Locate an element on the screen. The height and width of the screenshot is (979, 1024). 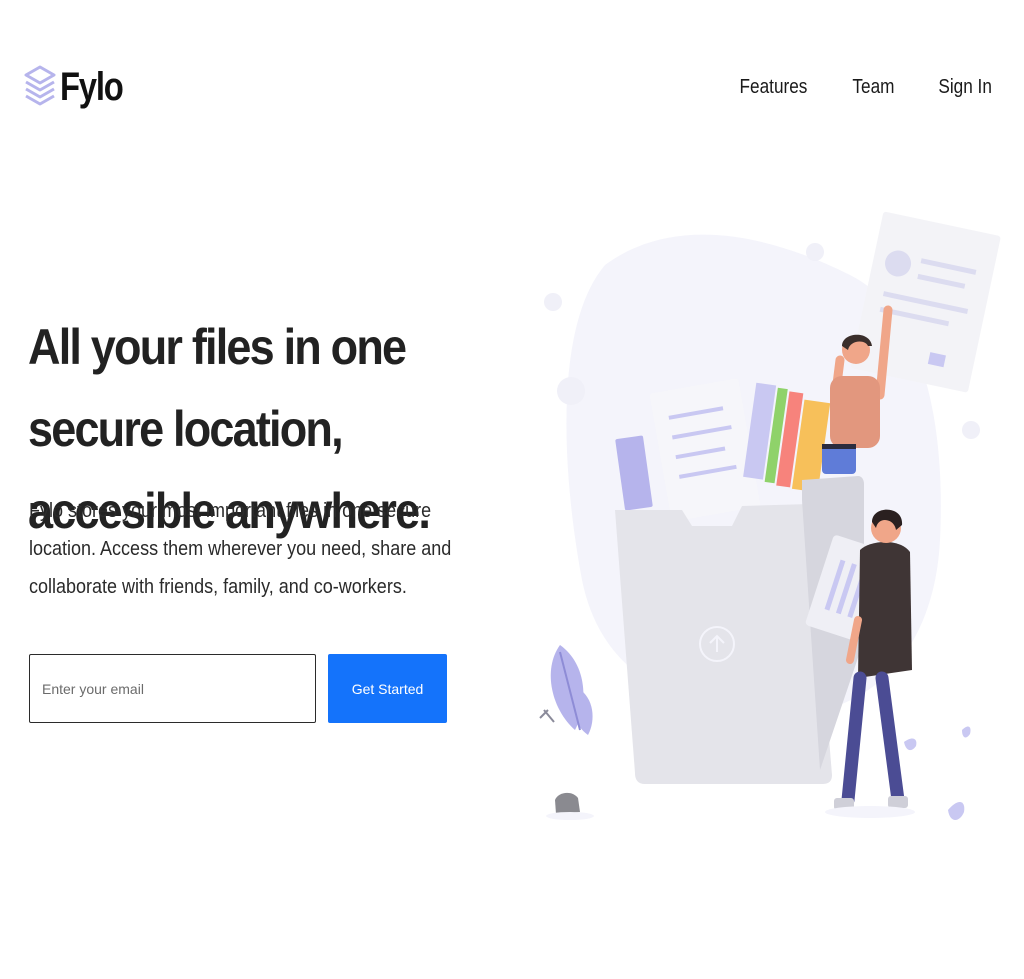
nav-link-sign-in: Sign In is located at coordinates (965, 87).